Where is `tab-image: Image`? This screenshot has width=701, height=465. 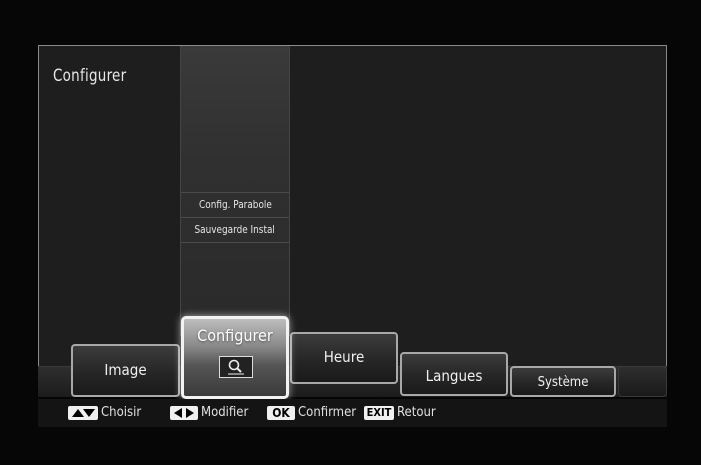
tab-image: Image is located at coordinates (125, 370).